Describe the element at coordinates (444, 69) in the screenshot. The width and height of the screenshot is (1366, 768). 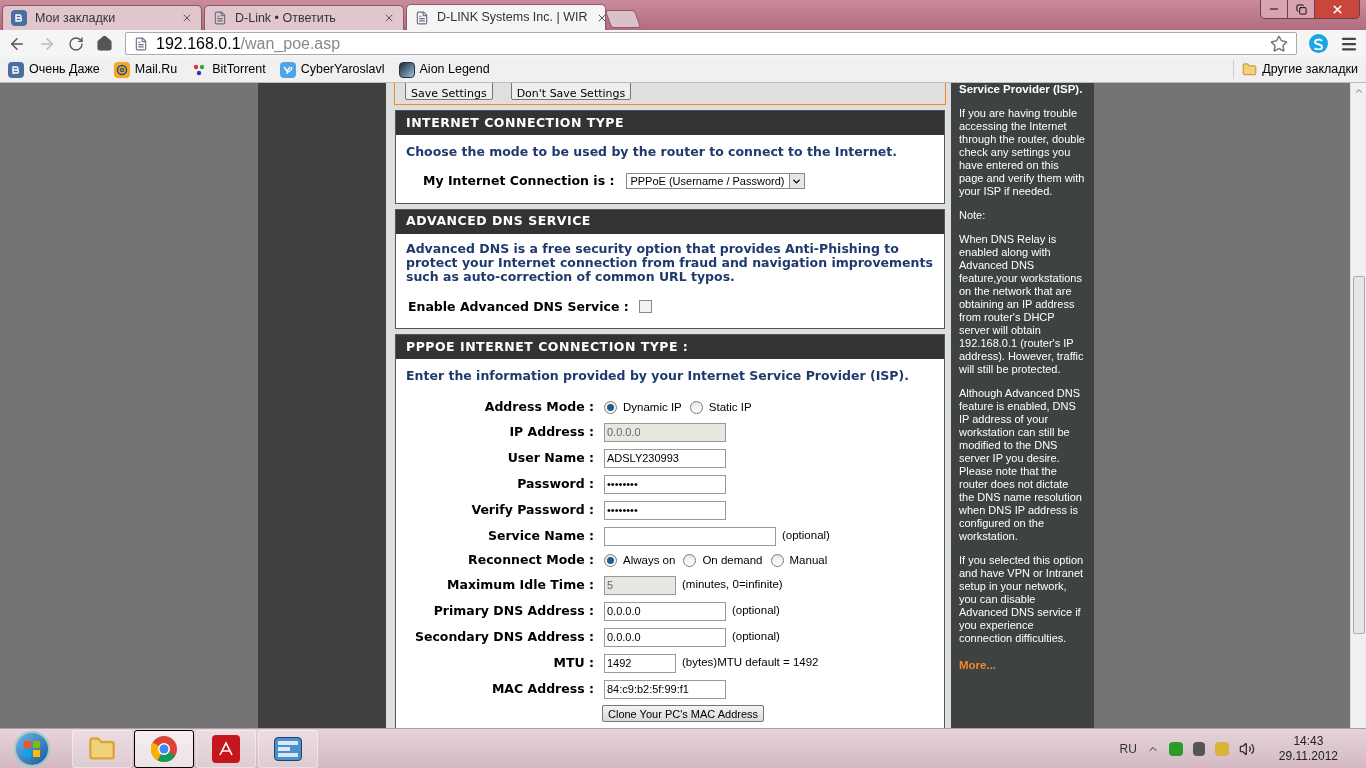
I see `bookmark-link: Aion Legend` at that location.